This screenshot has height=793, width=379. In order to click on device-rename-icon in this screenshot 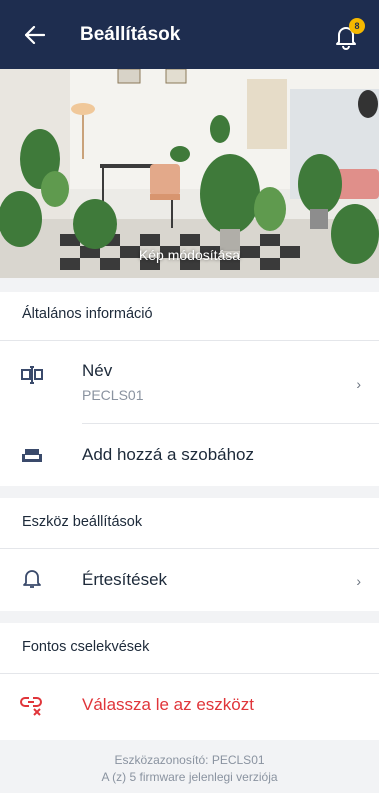, I will do `click(32, 375)`.